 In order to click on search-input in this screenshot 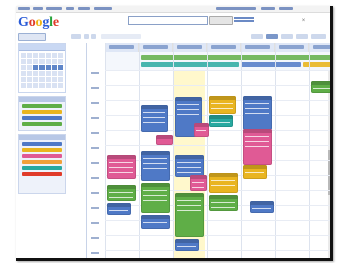, I will do `click(168, 20)`.